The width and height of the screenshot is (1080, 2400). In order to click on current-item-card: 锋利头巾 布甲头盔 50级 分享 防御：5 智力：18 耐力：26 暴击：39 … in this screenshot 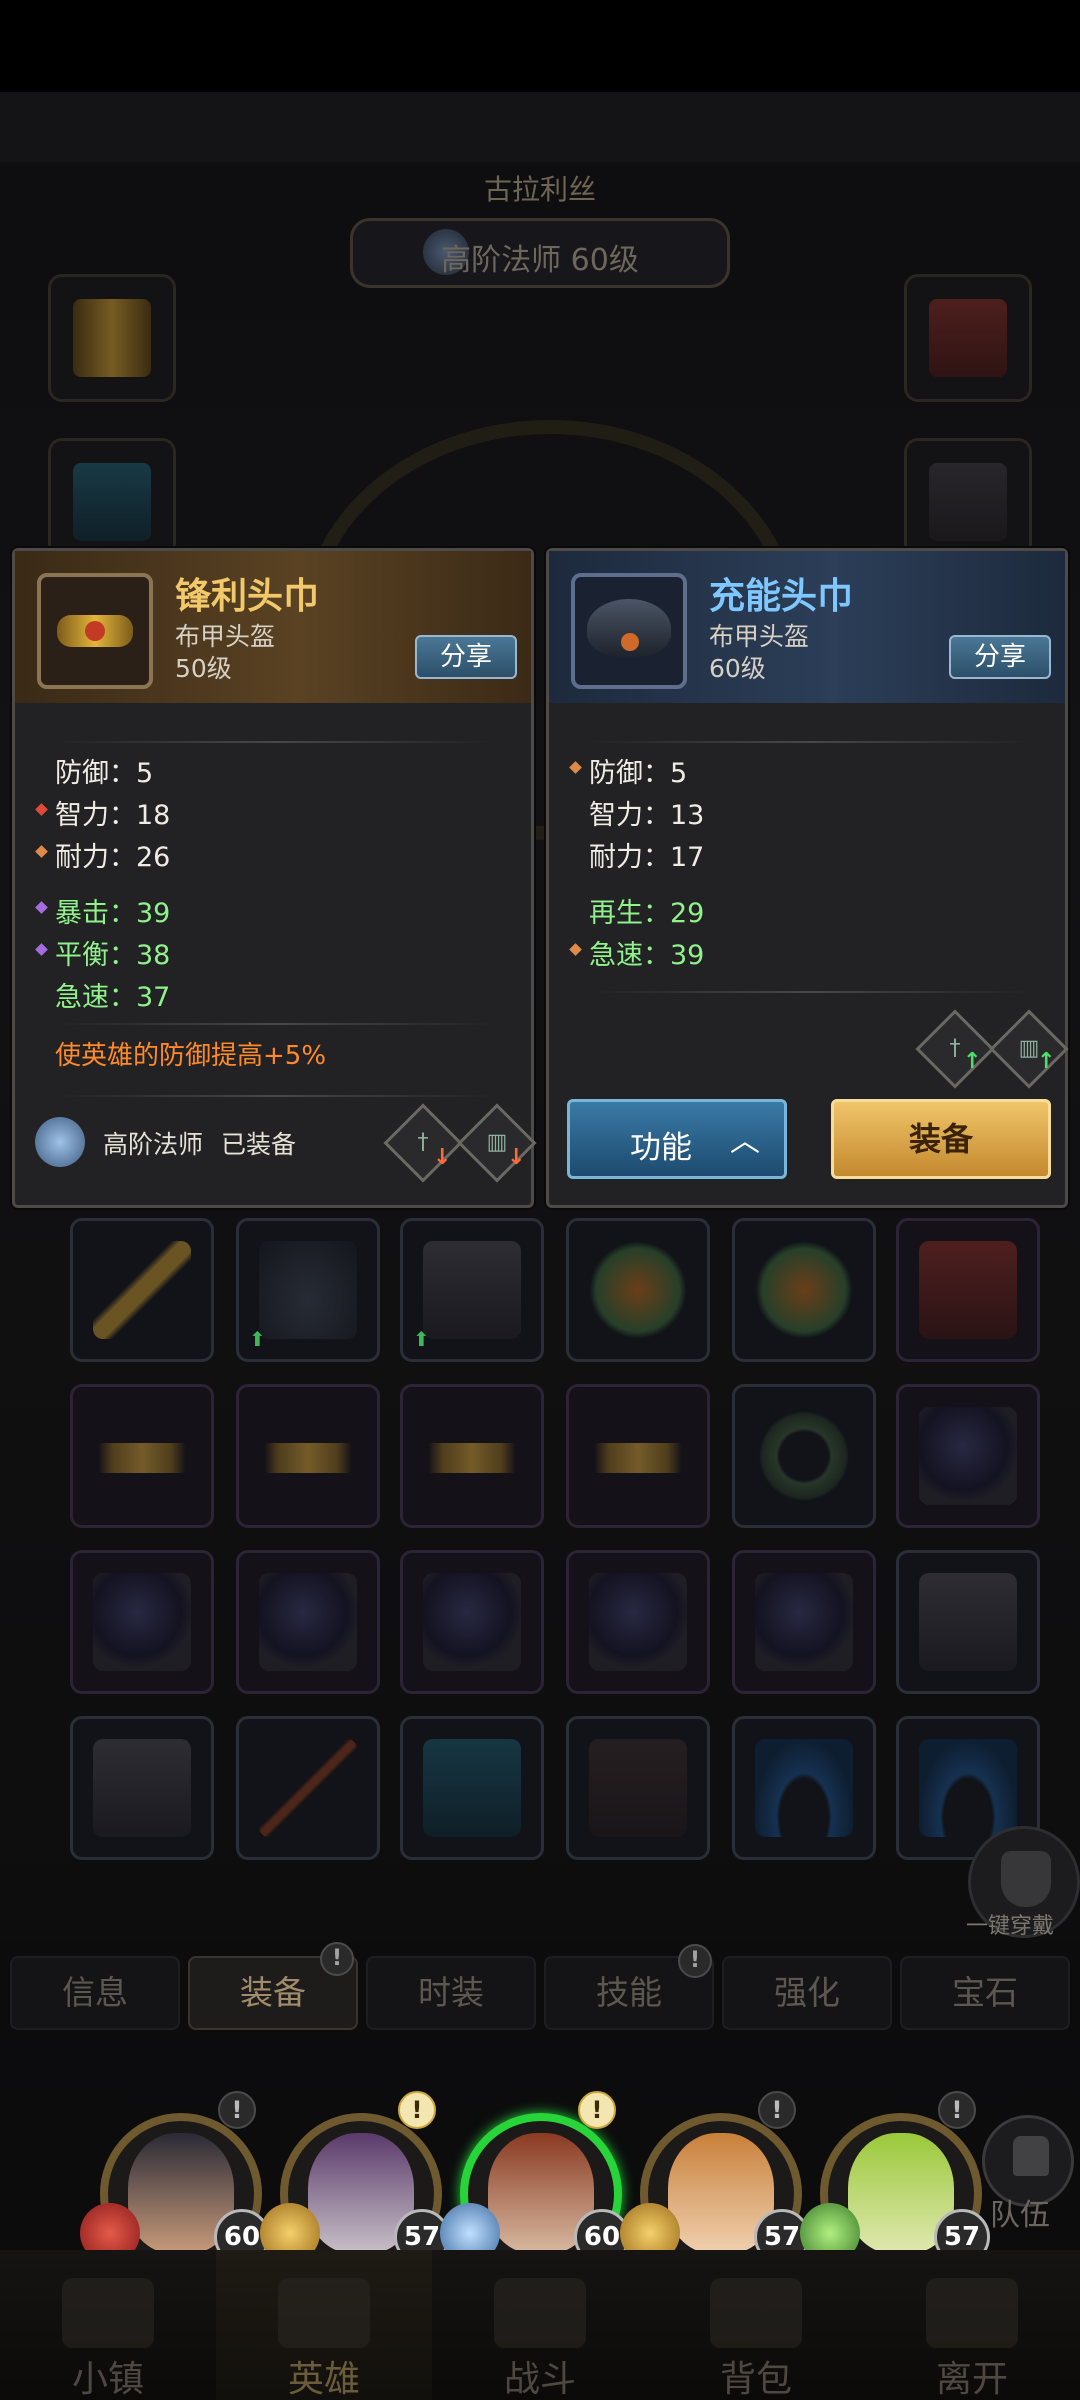, I will do `click(274, 878)`.